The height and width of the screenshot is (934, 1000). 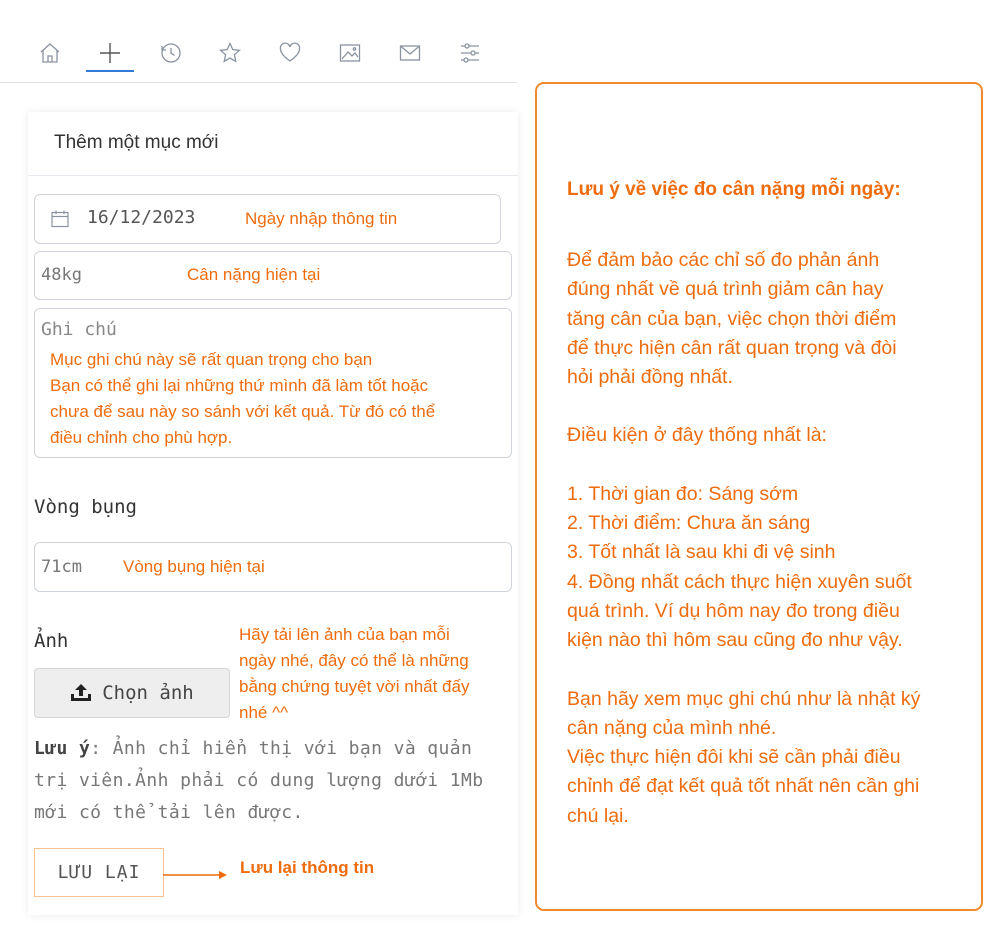 I want to click on photo-annotation-line: nhé ^^, so click(x=264, y=712).